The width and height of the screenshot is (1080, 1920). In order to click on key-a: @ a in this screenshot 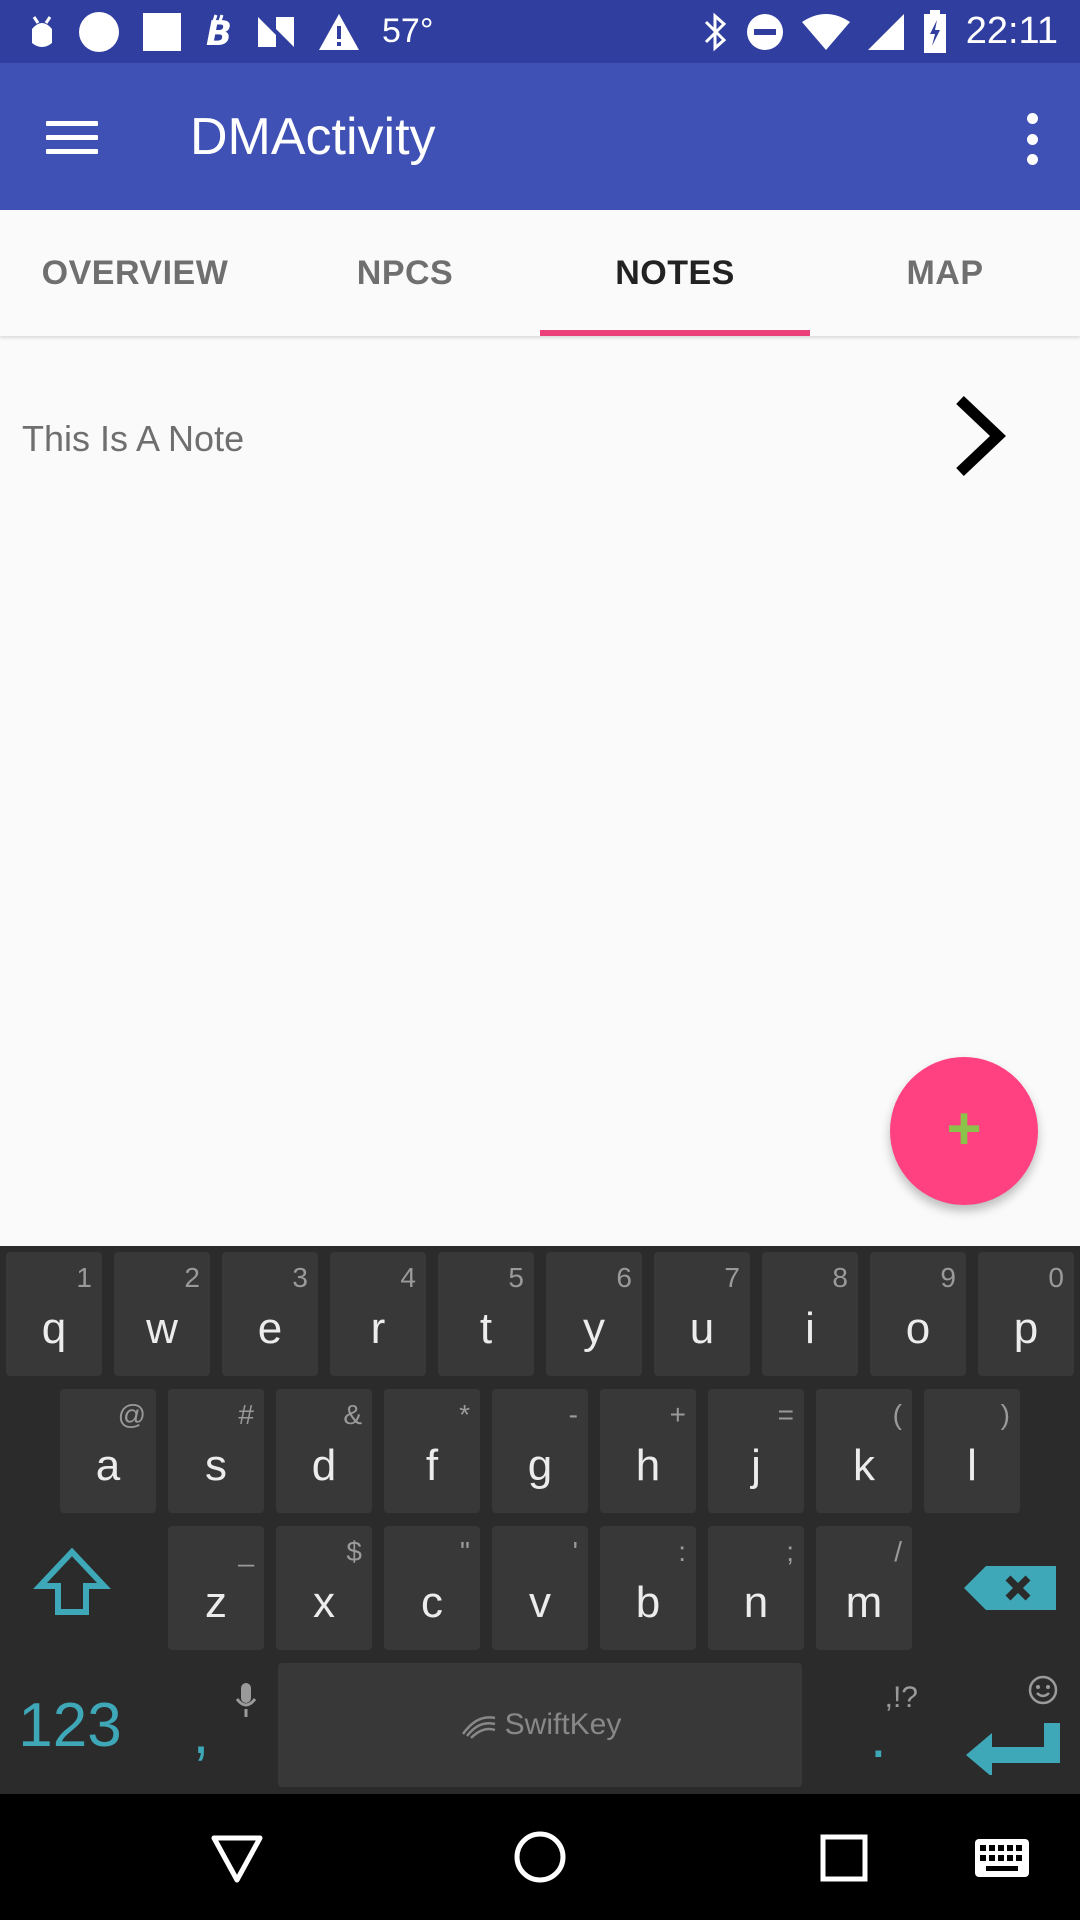, I will do `click(108, 1451)`.